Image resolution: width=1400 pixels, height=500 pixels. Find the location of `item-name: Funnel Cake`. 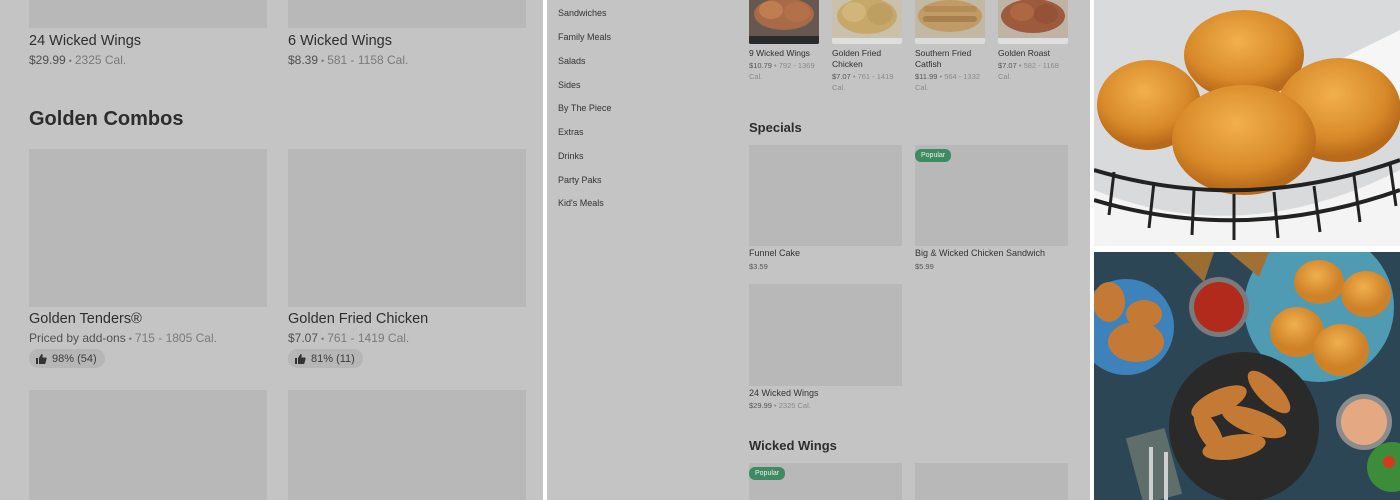

item-name: Funnel Cake is located at coordinates (774, 253).